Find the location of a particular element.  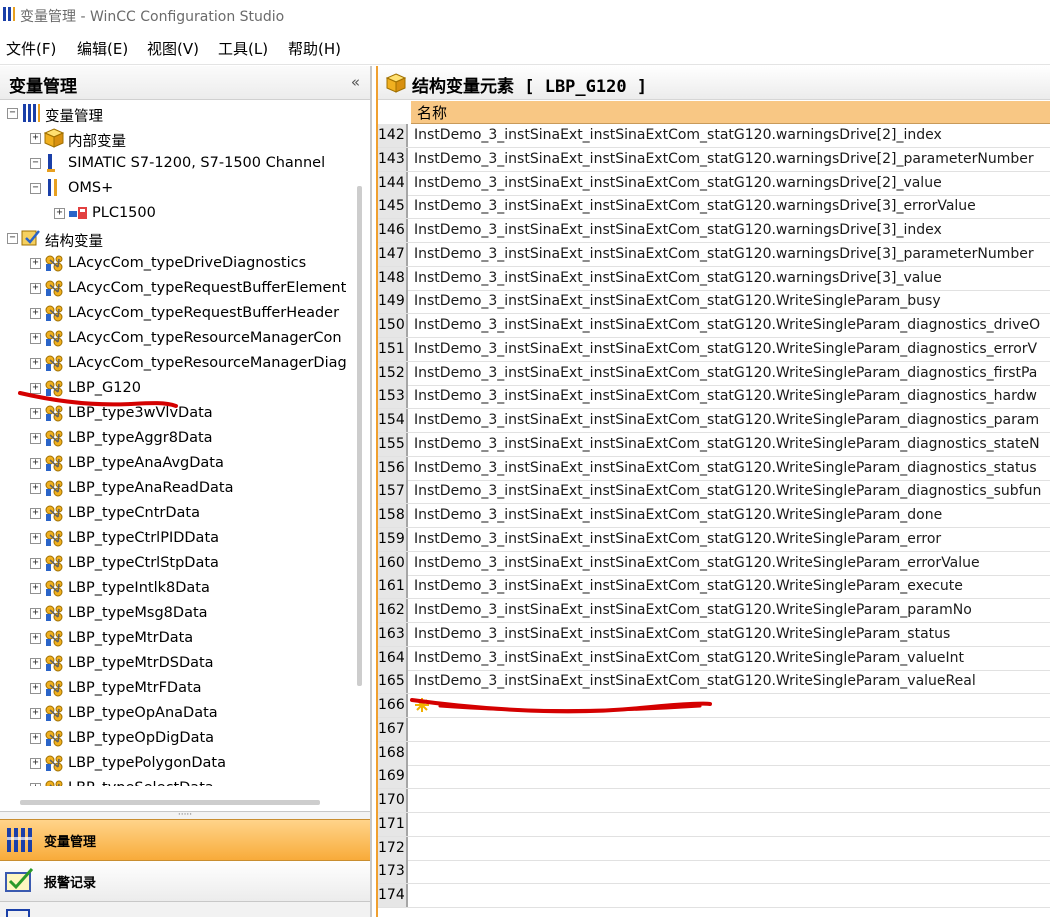

row-number: 172 is located at coordinates (393, 848).